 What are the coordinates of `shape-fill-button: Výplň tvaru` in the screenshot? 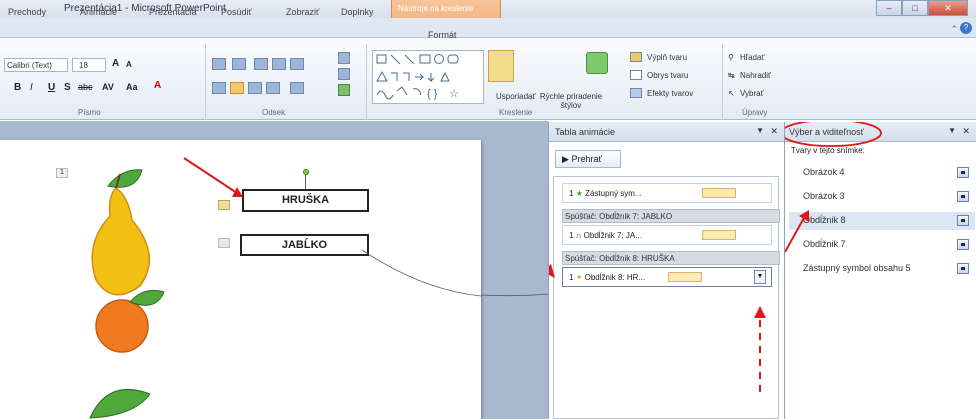 It's located at (667, 57).